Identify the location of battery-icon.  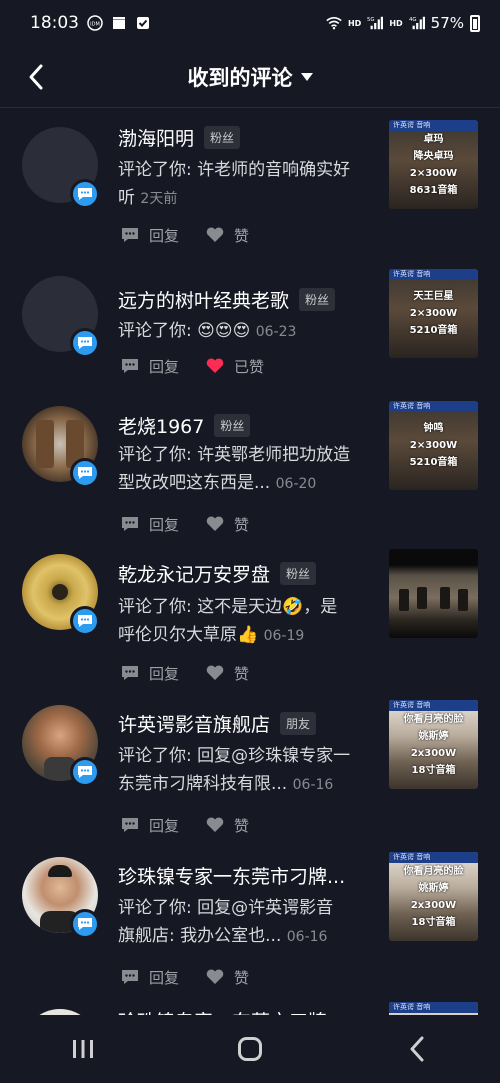
(475, 23).